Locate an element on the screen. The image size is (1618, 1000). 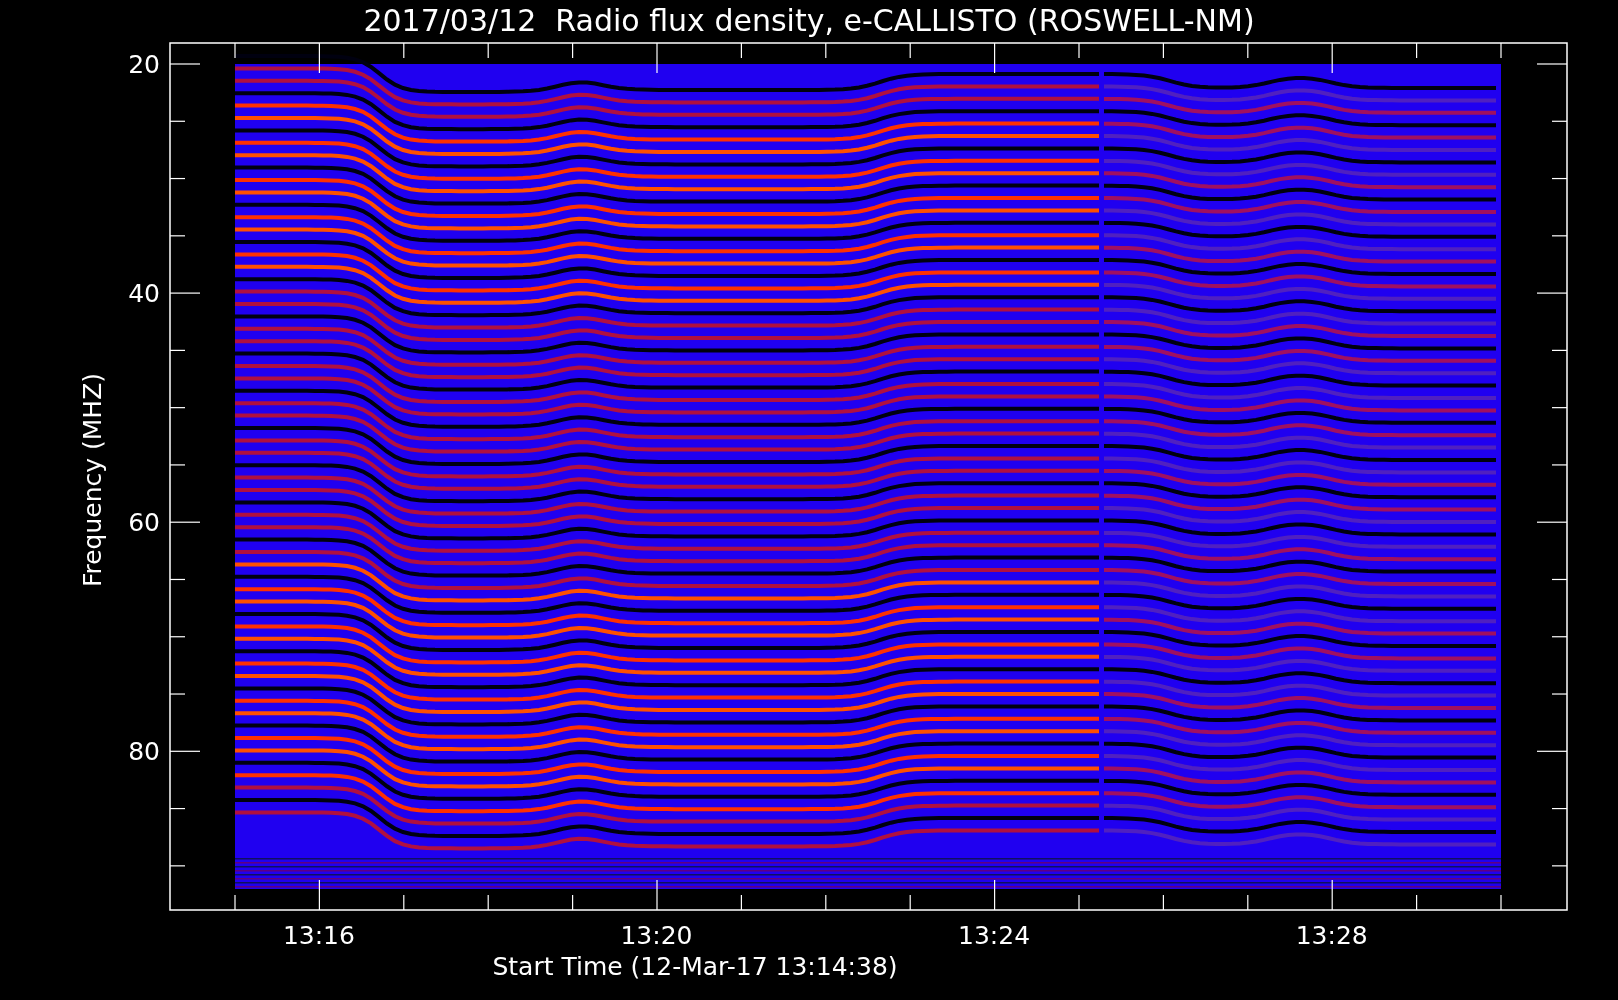
x-axis-label: Start Time (12-Mar-17 13:14:38) is located at coordinates (695, 966).